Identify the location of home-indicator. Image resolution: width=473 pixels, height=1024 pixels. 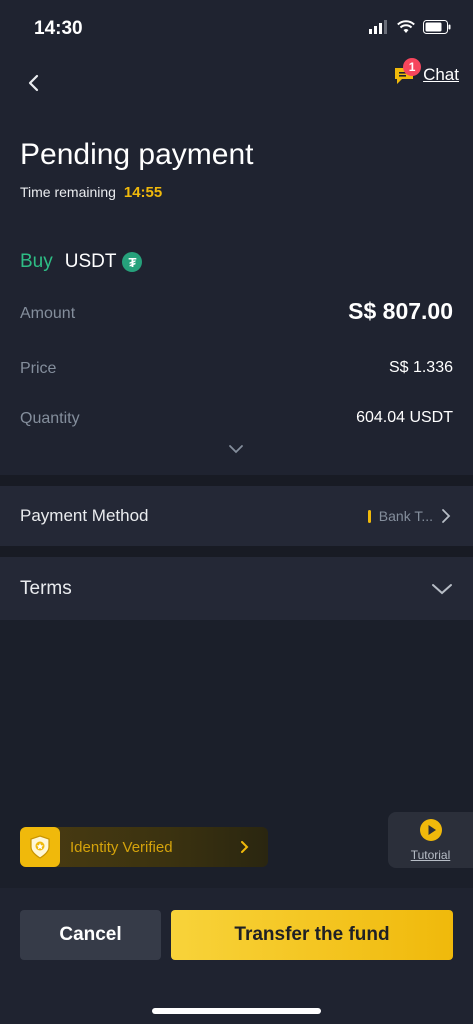
(236, 1011).